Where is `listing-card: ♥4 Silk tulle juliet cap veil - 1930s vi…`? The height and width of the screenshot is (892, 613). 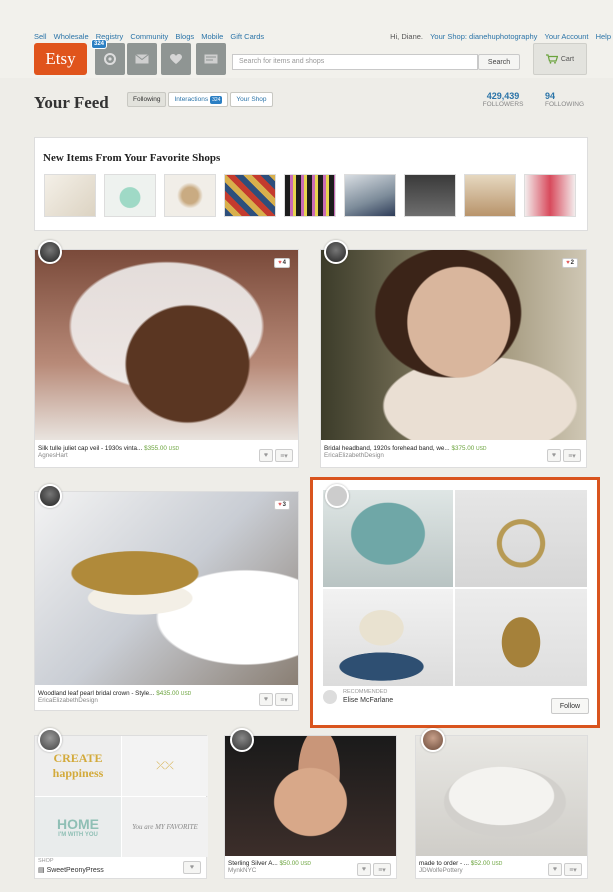 listing-card: ♥4 Silk tulle juliet cap veil - 1930s vi… is located at coordinates (166, 358).